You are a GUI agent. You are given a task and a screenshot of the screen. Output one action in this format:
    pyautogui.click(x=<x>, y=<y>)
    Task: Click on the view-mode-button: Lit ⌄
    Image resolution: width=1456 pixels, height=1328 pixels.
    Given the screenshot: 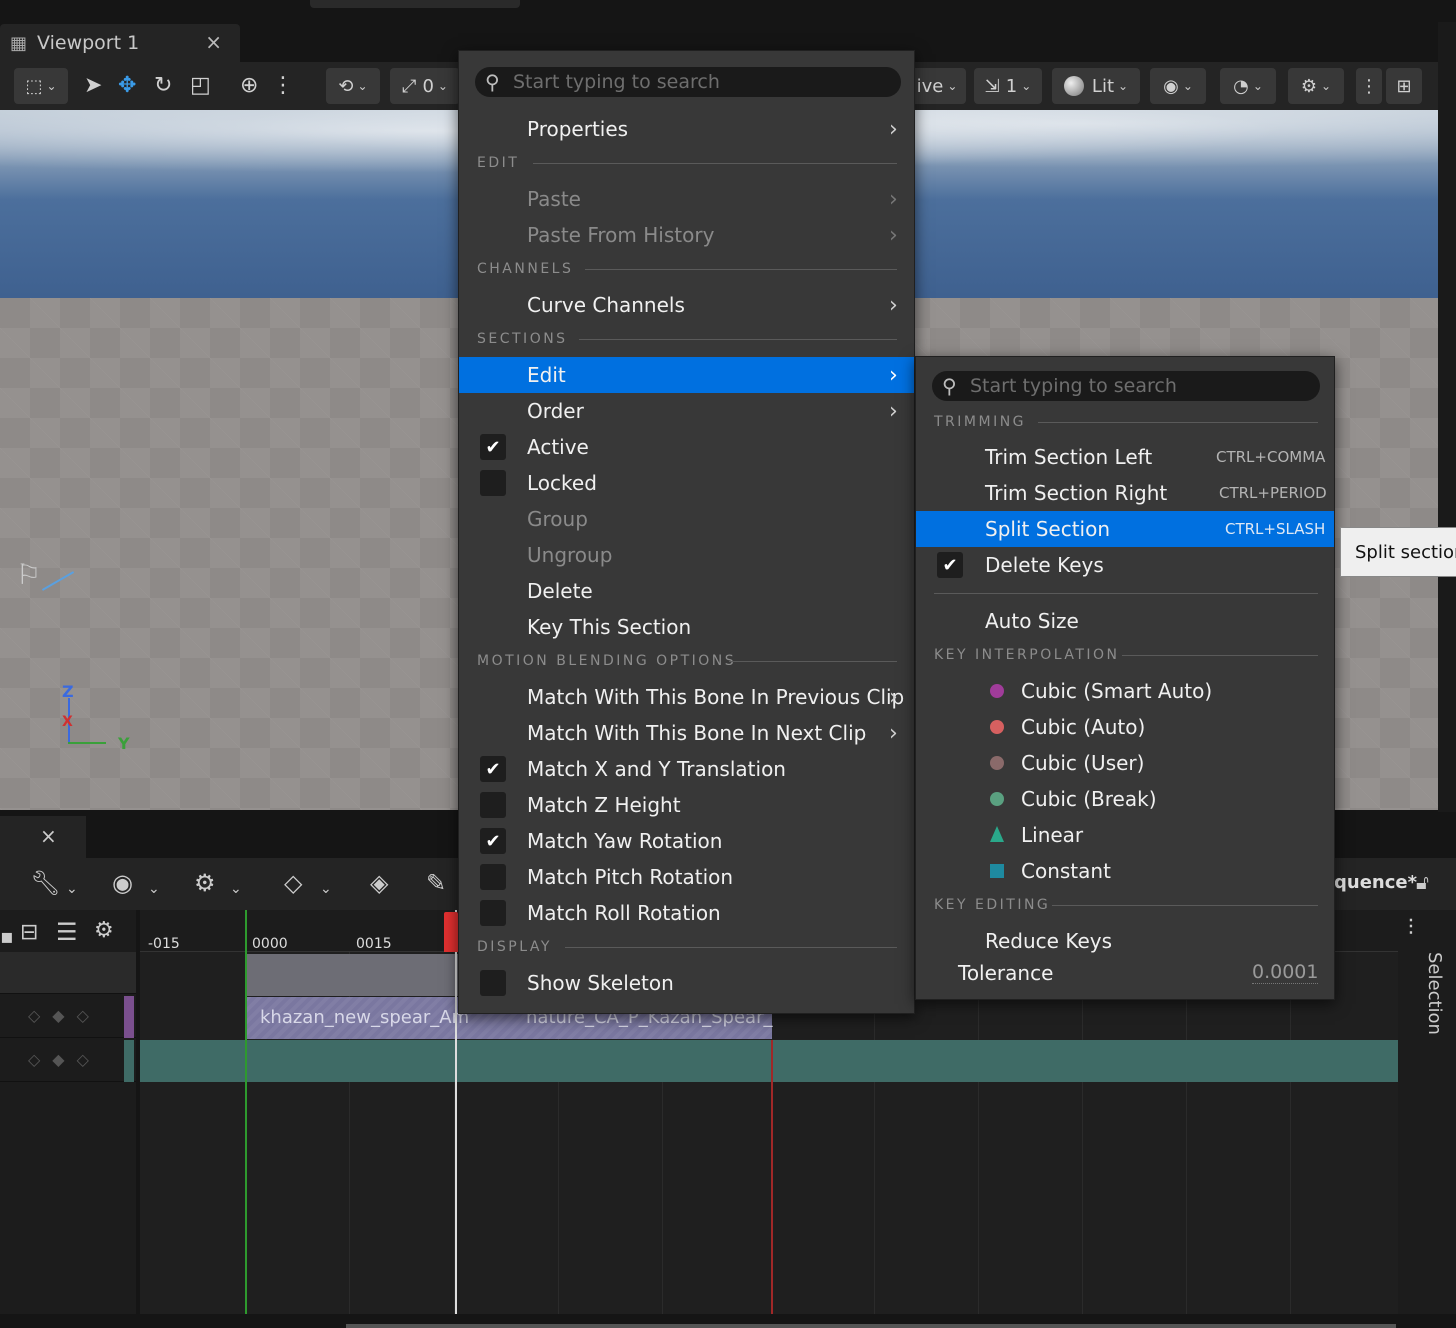 What is the action you would take?
    pyautogui.click(x=1096, y=86)
    